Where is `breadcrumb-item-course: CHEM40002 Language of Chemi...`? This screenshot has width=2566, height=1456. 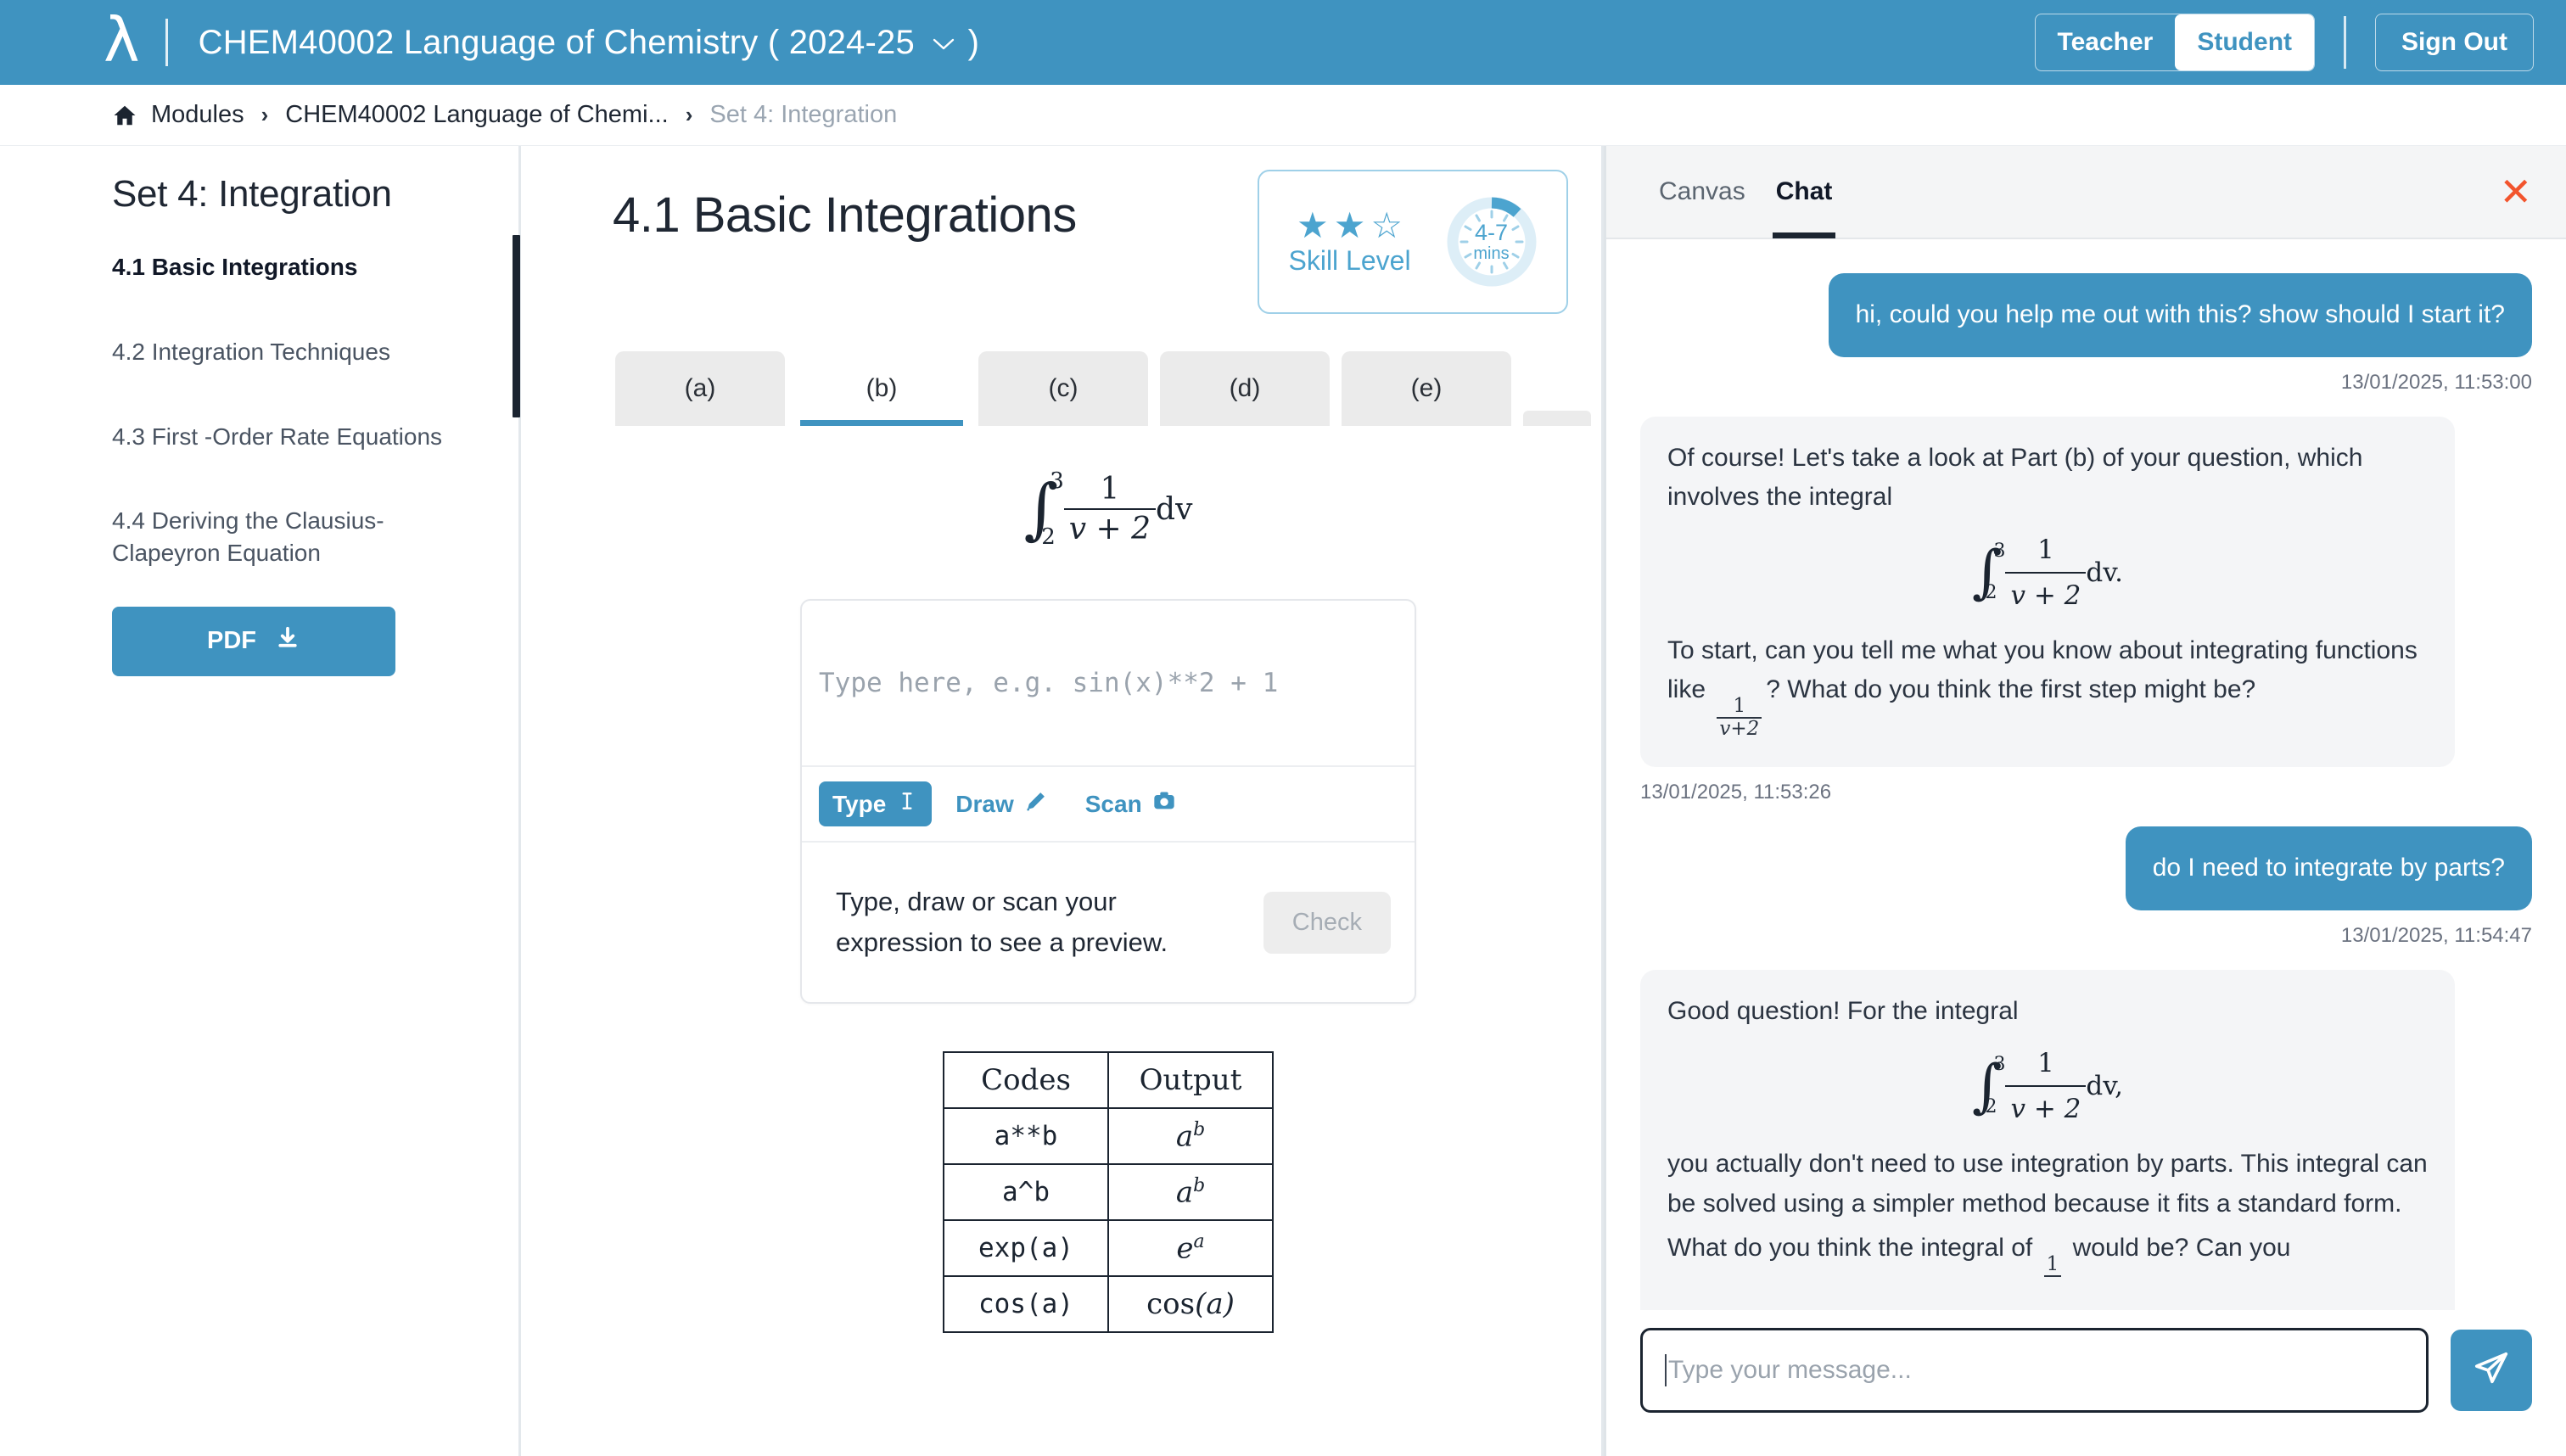
breadcrumb-item-course: CHEM40002 Language of Chemi... is located at coordinates (476, 115).